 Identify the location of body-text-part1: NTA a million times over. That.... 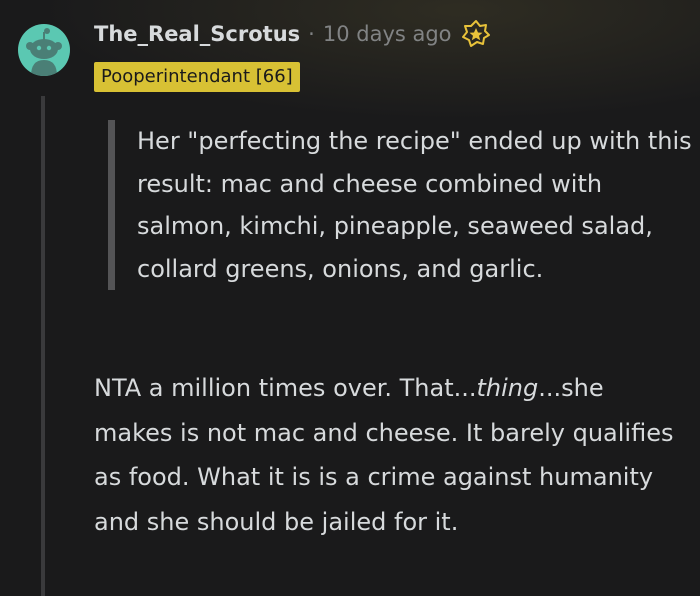
(285, 388).